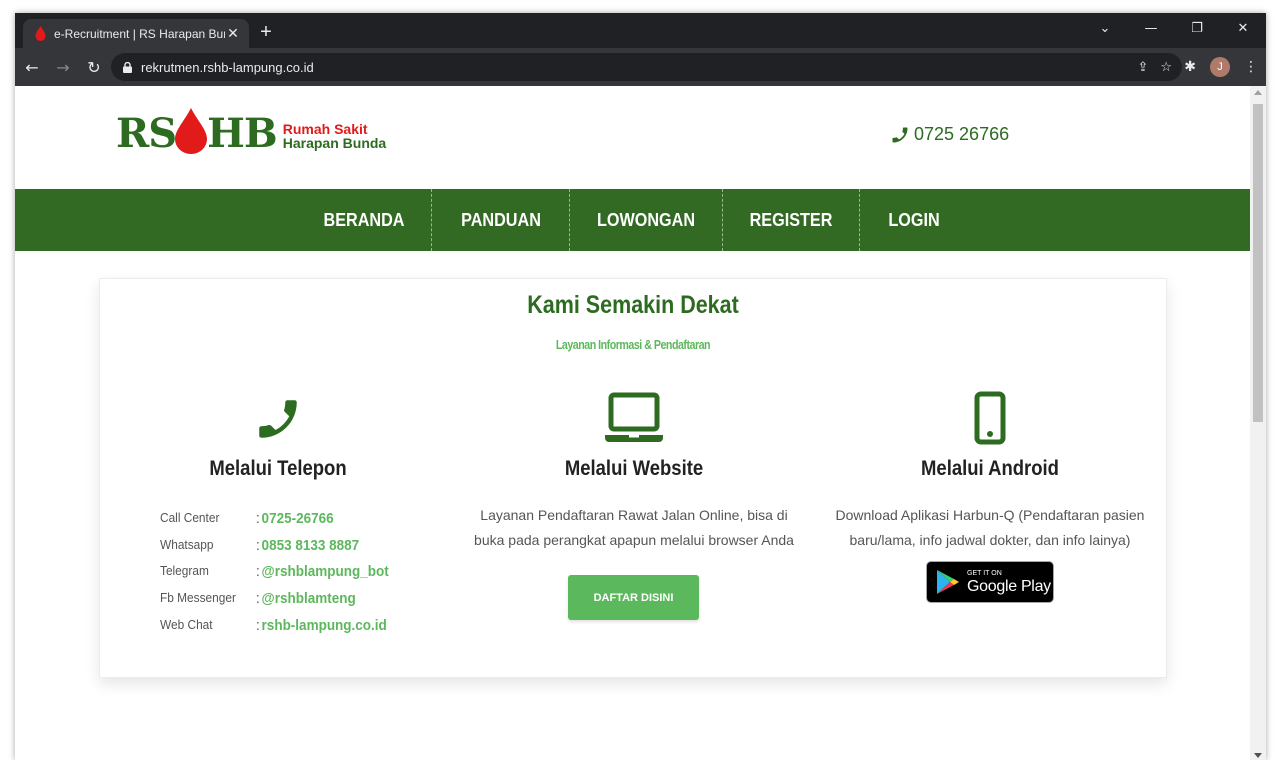  I want to click on column-title: Melalui Telepon, so click(278, 468).